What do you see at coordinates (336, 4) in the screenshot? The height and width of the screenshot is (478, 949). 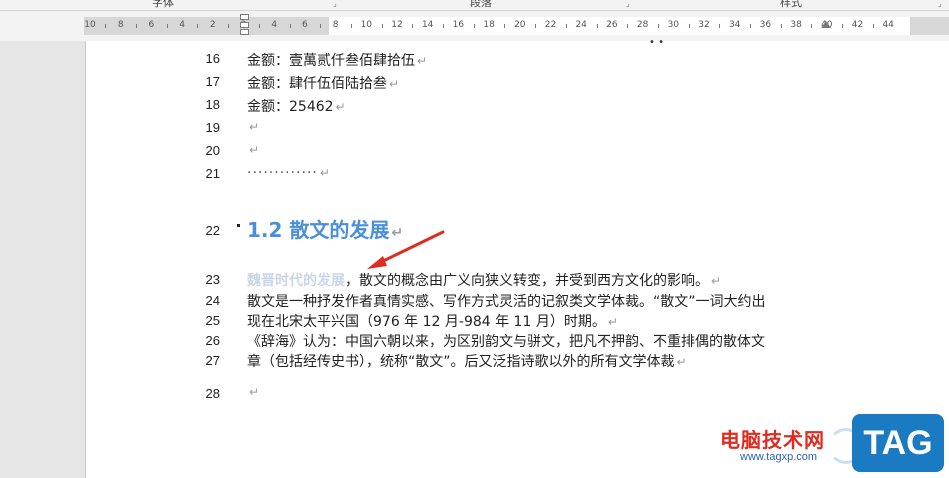 I see `font-dialog-launcher-icon: ⌟` at bounding box center [336, 4].